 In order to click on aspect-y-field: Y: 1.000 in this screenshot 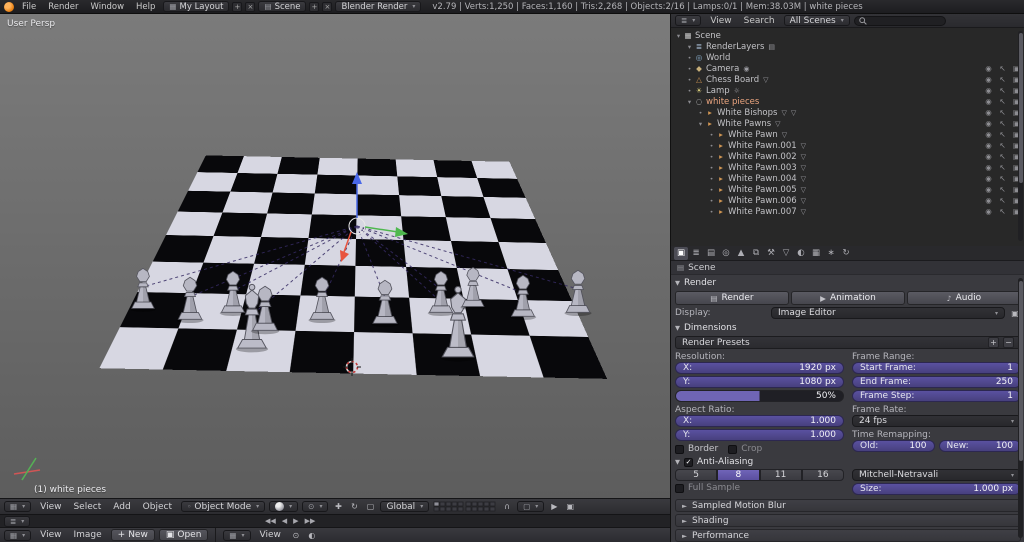, I will do `click(759, 435)`.